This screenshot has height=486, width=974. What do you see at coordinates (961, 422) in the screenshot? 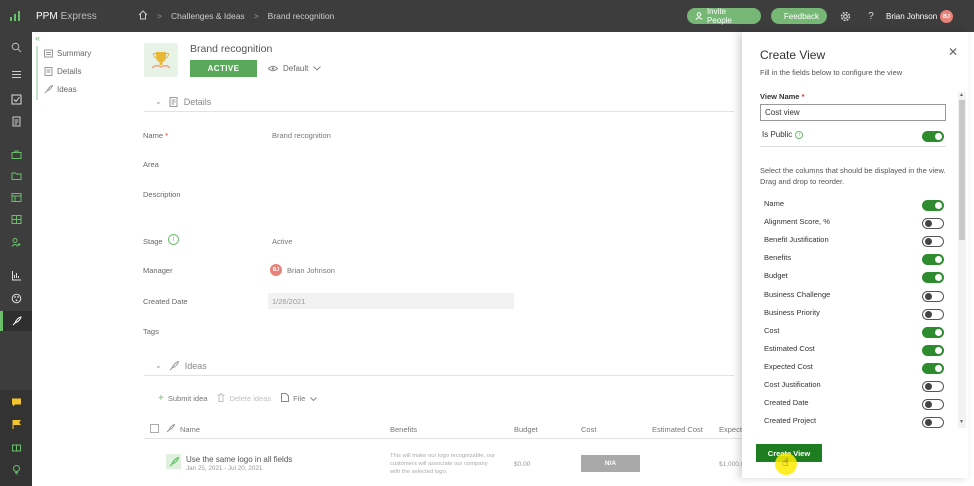
I see `scroll-down-icon: ▼` at bounding box center [961, 422].